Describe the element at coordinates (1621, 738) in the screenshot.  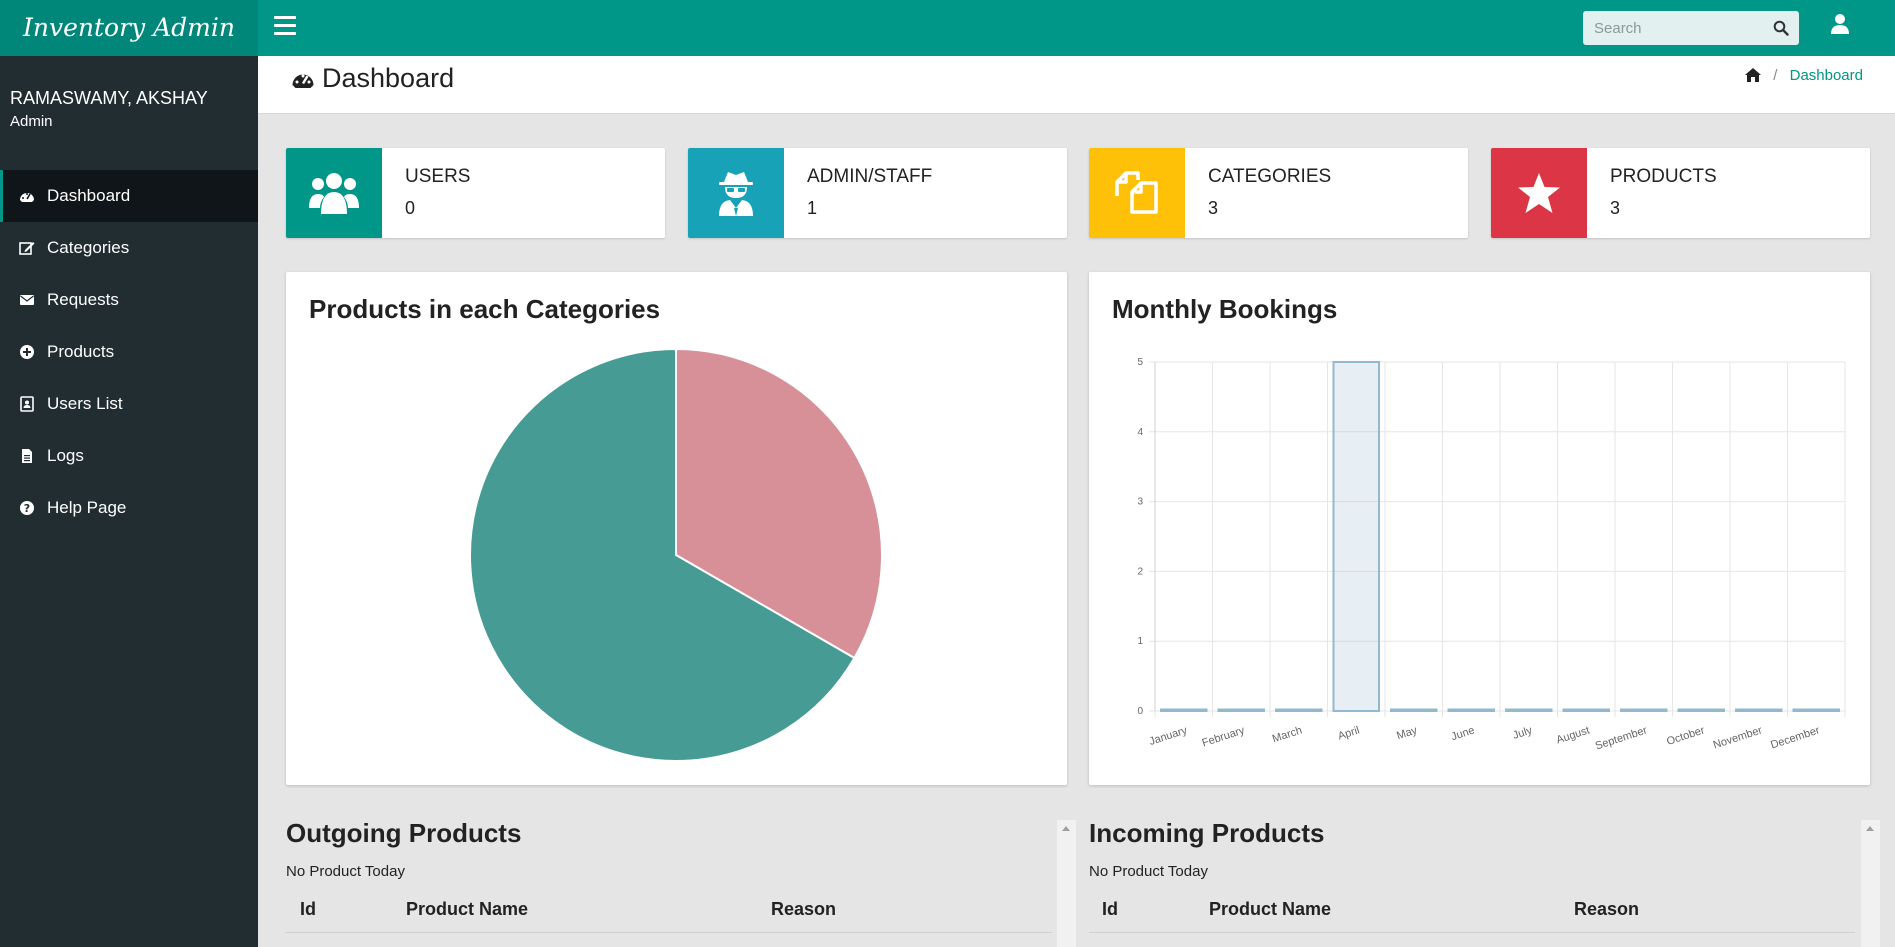
I see `x-tick-label: September` at that location.